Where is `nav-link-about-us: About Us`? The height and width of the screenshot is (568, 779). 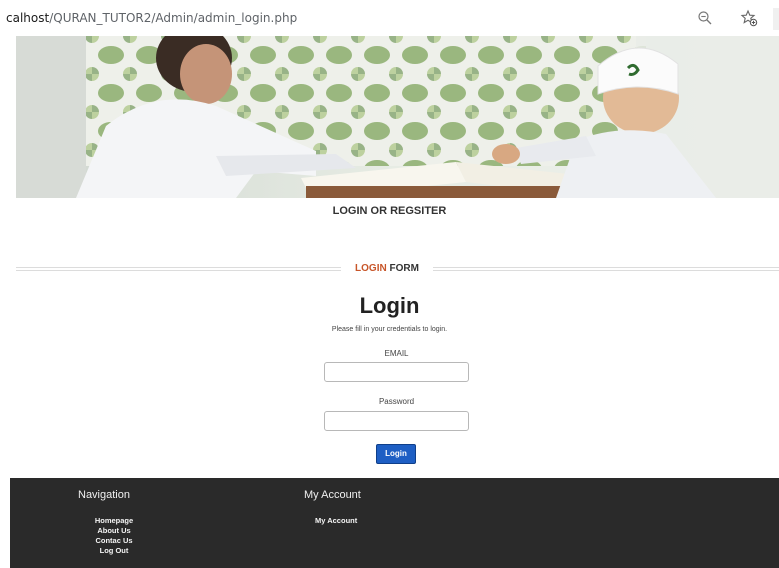 nav-link-about-us: About Us is located at coordinates (114, 531).